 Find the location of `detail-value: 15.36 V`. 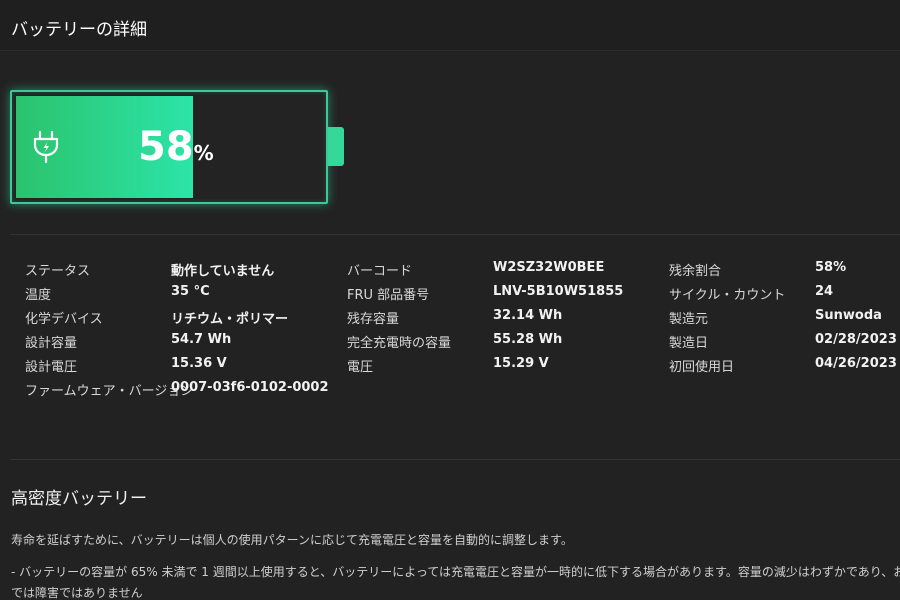

detail-value: 15.36 V is located at coordinates (199, 363).